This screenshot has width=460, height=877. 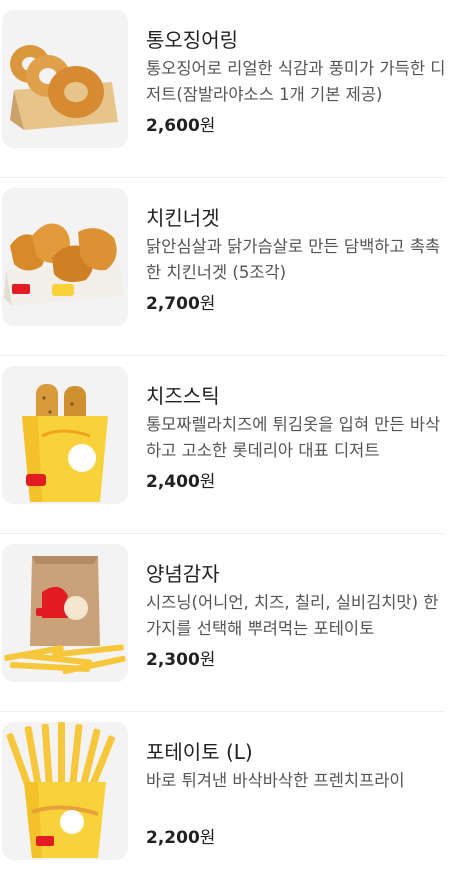 I want to click on item-price: 2,700원, so click(x=180, y=301).